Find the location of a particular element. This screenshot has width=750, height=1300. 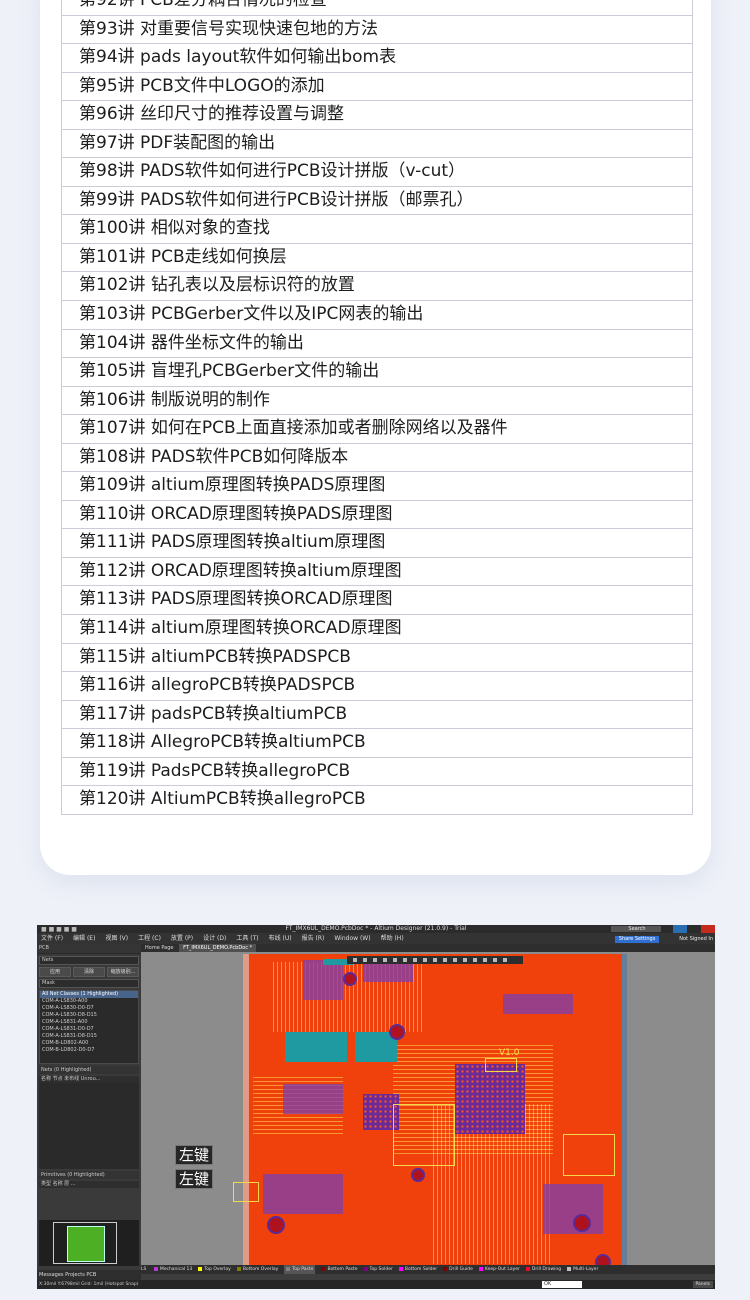

layer-tab-label: Keep-Out Layer is located at coordinates (502, 1269).